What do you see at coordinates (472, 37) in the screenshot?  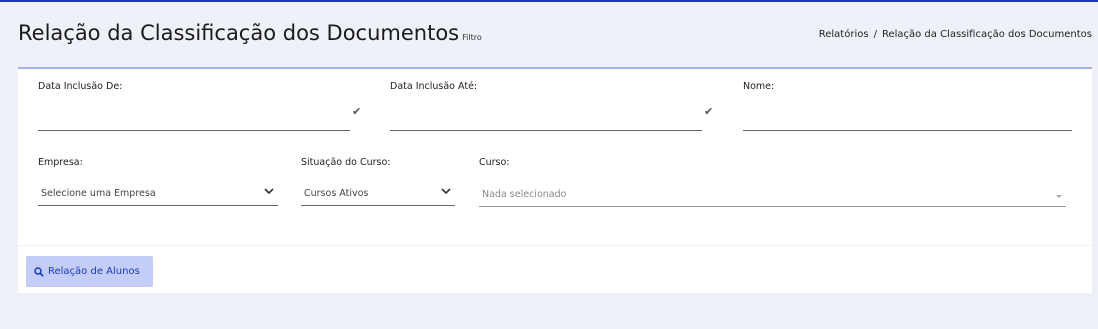 I see `page-subtitle: Filtro` at bounding box center [472, 37].